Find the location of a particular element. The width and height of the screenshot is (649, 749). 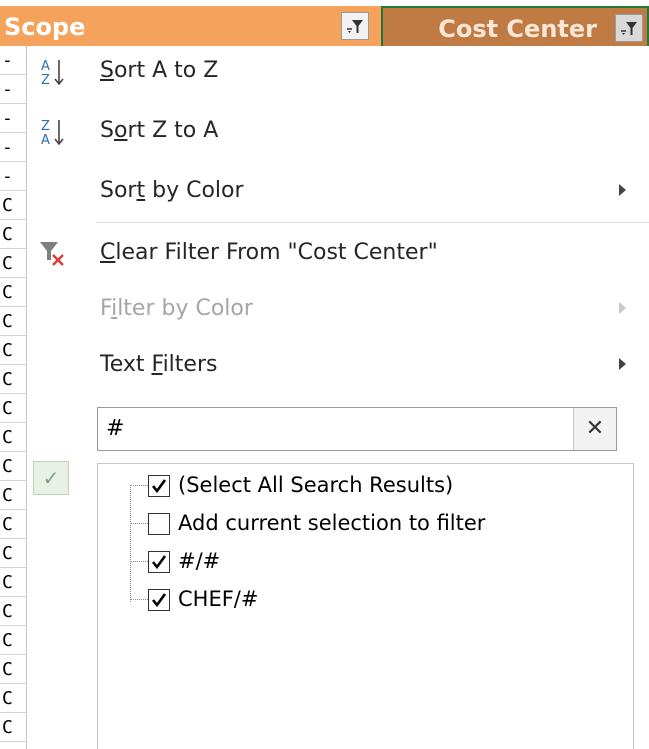

filter-value-label: Add current selection to filter is located at coordinates (332, 523).